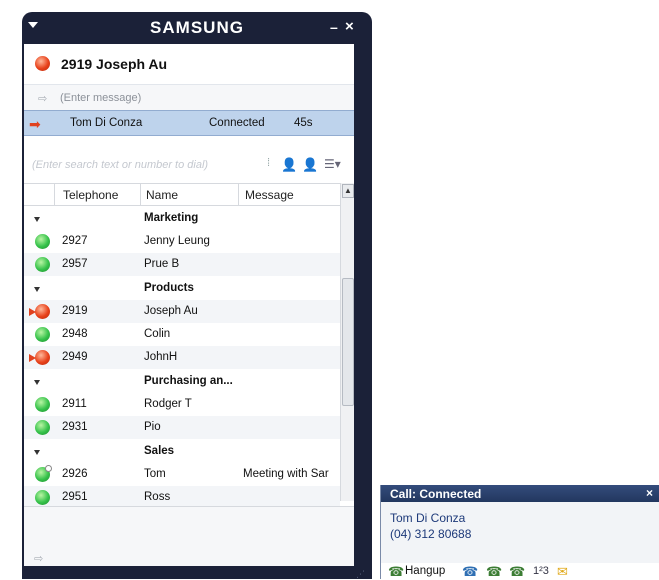 This screenshot has width=659, height=580. I want to click on note-badge-icon, so click(48, 468).